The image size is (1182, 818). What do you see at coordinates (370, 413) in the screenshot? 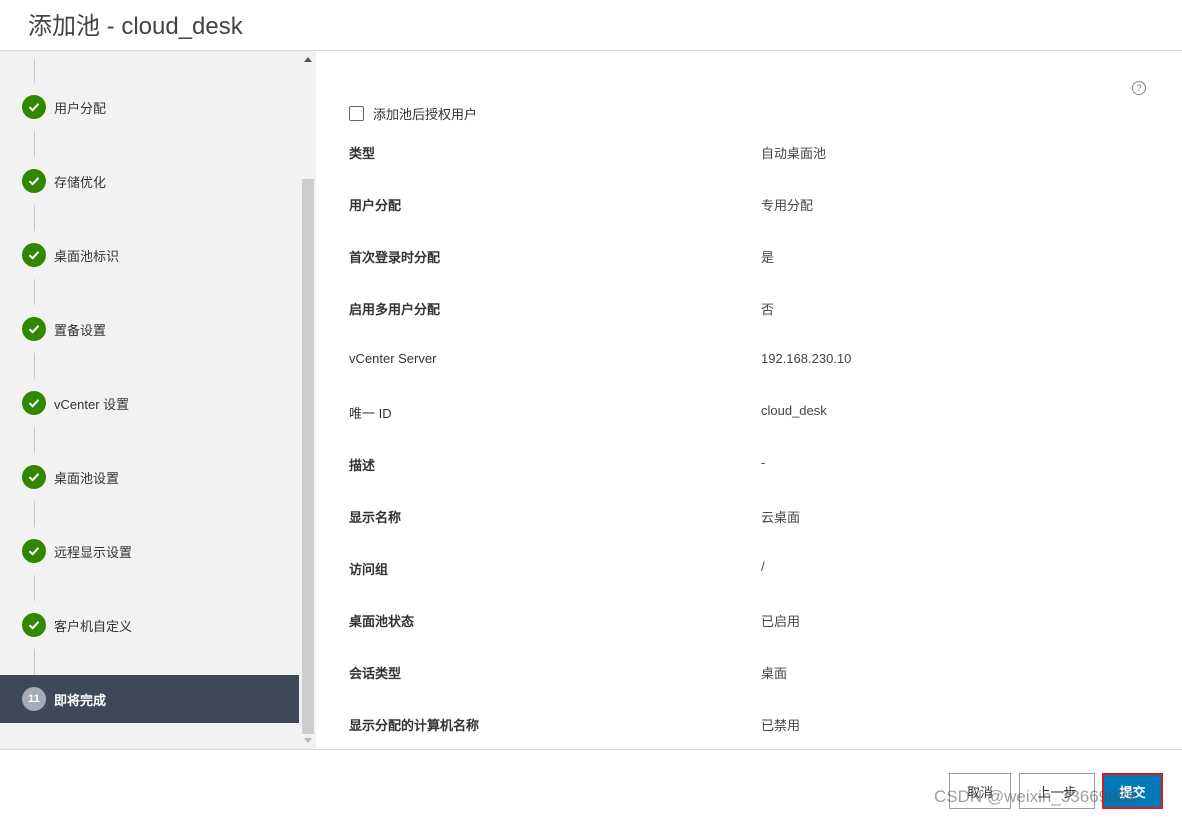
I see `detail-key: 唯一 ID` at bounding box center [370, 413].